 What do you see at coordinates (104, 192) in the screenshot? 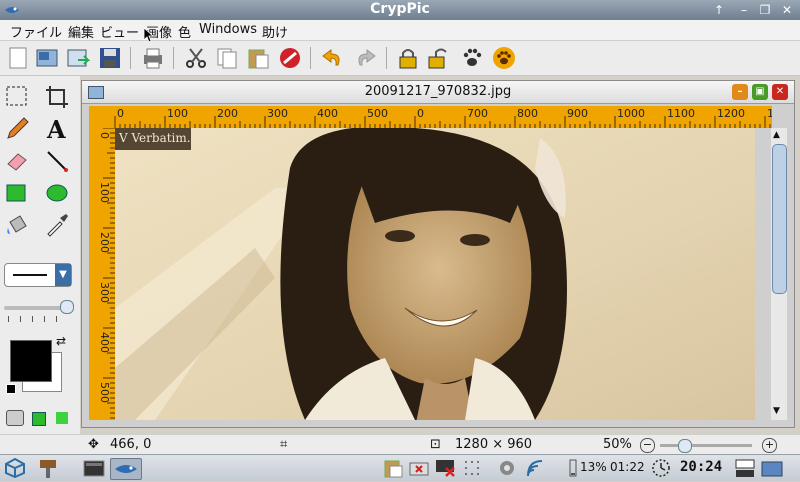
I see `ruler-v-label: 100` at bounding box center [104, 192].